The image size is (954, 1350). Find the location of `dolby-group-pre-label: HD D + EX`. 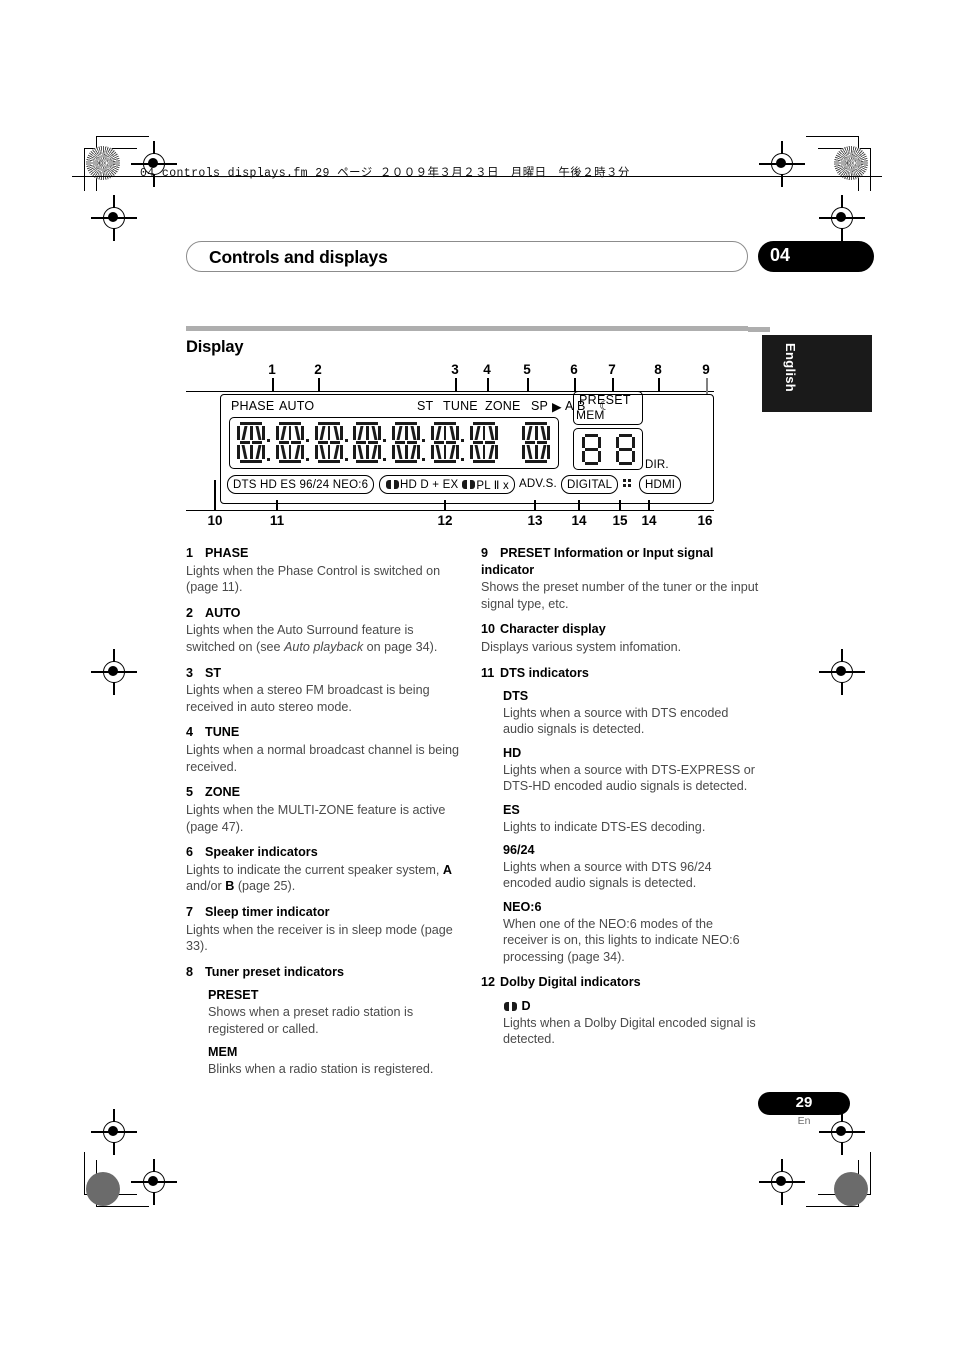

dolby-group-pre-label: HD D + EX is located at coordinates (429, 484).